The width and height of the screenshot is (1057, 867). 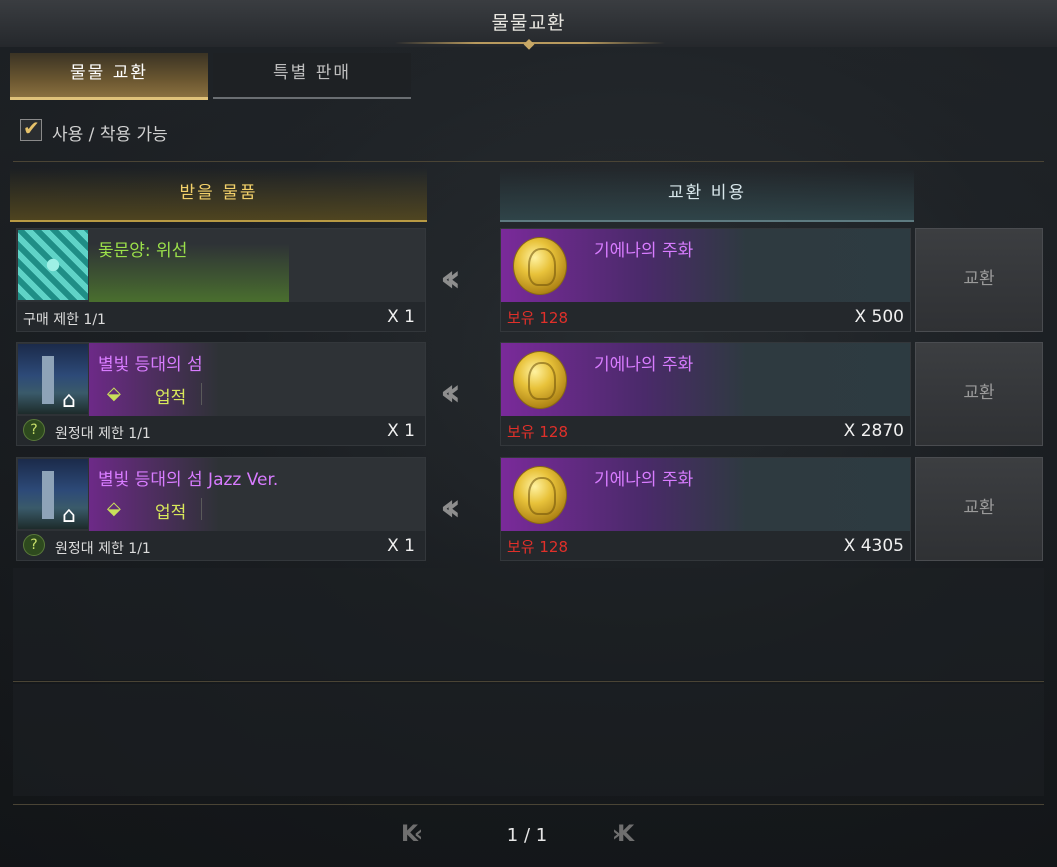 I want to click on cost-quantity: X 2870, so click(x=873, y=431).